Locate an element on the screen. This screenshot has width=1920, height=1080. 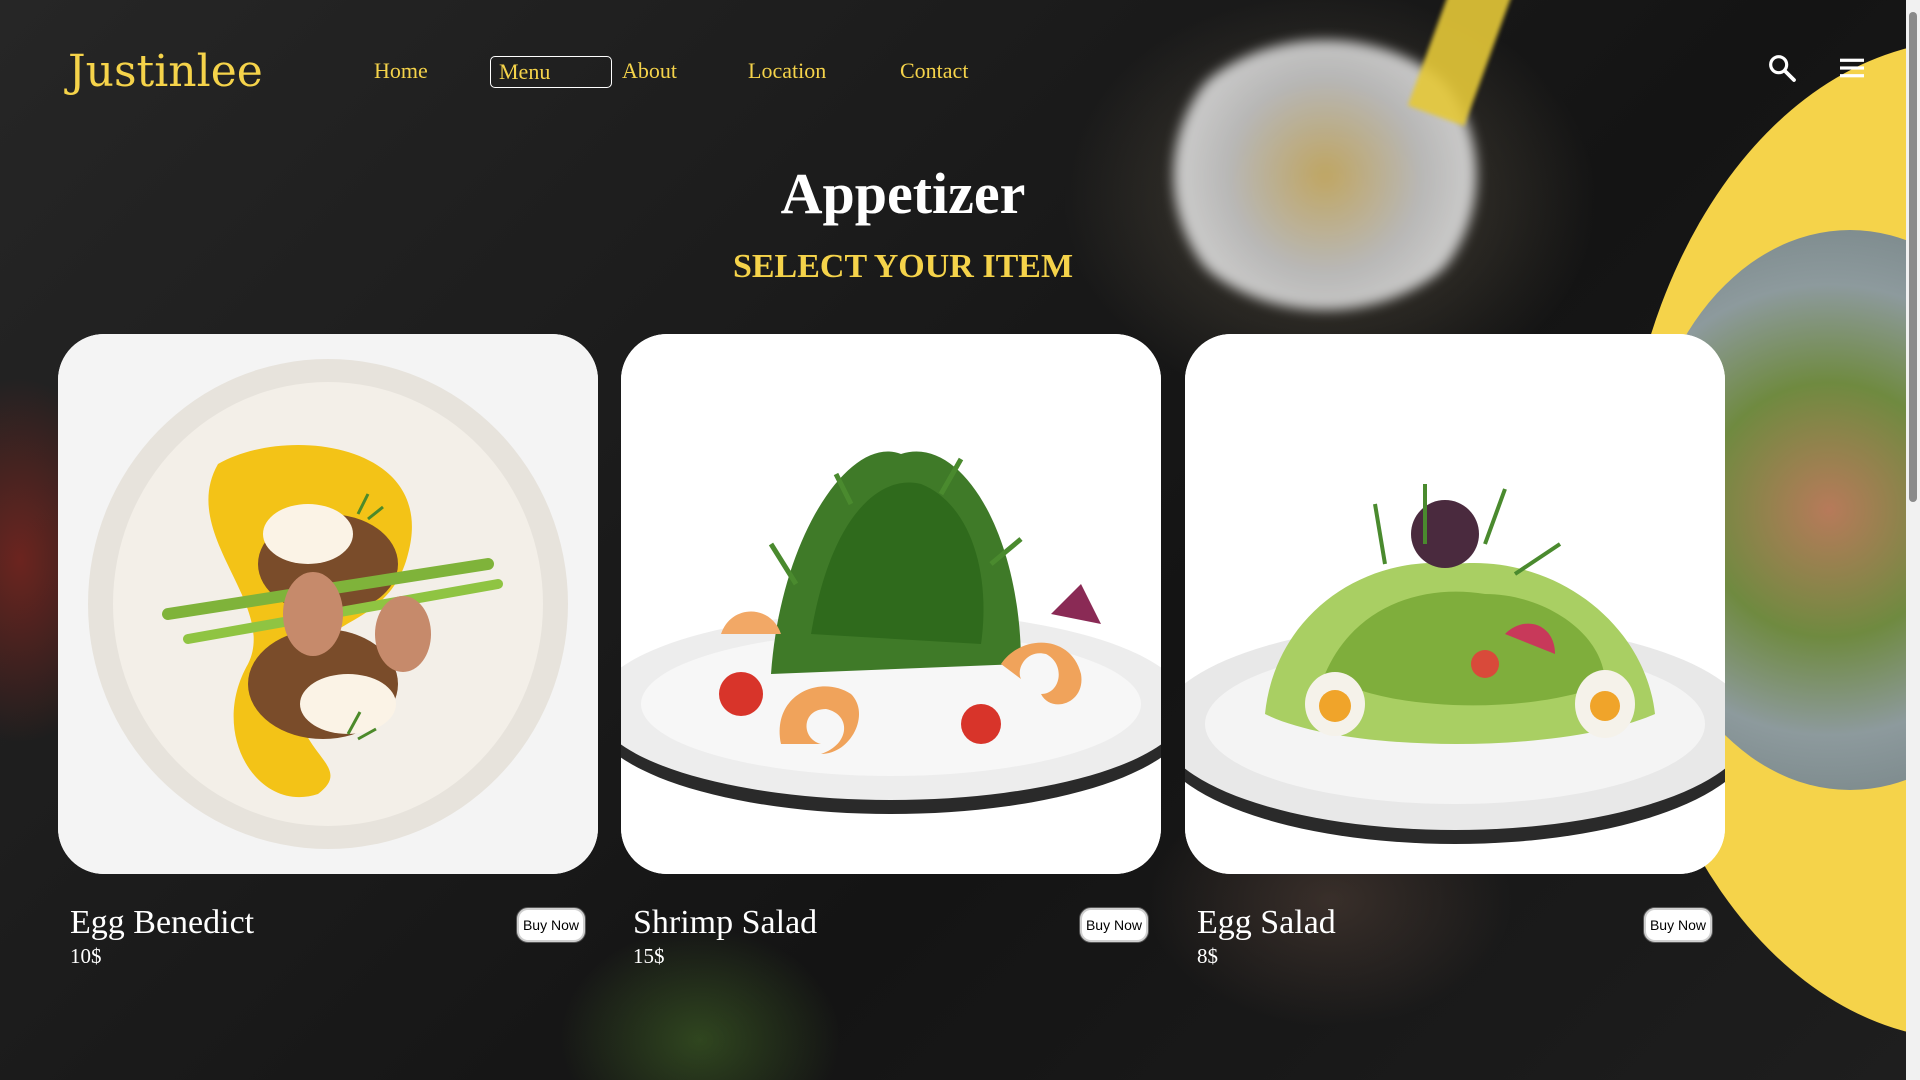
item-name: Egg Salad is located at coordinates (1266, 922).